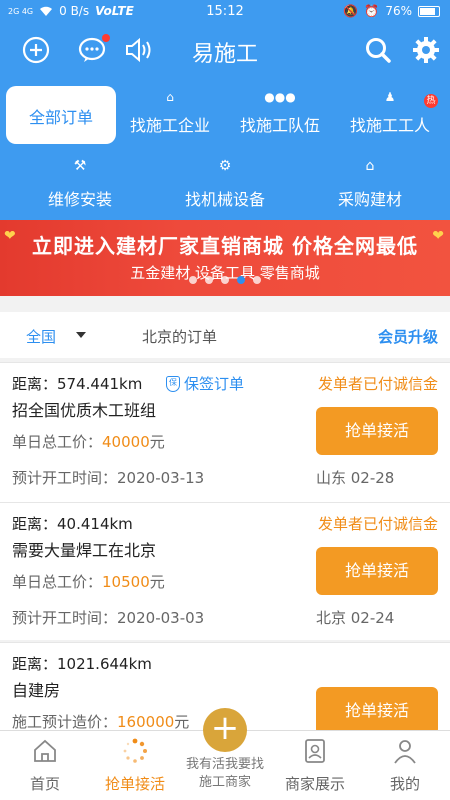 The height and width of the screenshot is (800, 450). Describe the element at coordinates (80, 166) in the screenshot. I see `hammer-icon: ⚒` at that location.